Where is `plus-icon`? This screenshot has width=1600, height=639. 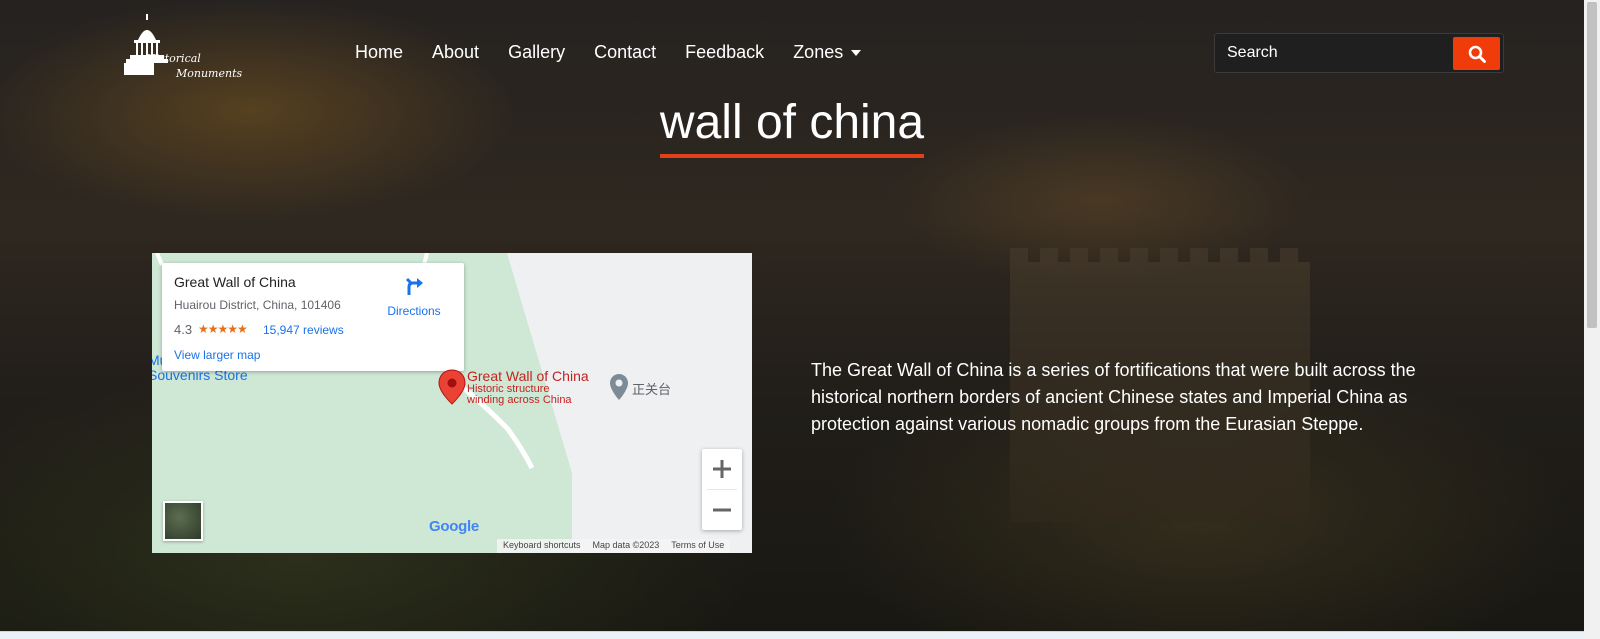 plus-icon is located at coordinates (722, 469).